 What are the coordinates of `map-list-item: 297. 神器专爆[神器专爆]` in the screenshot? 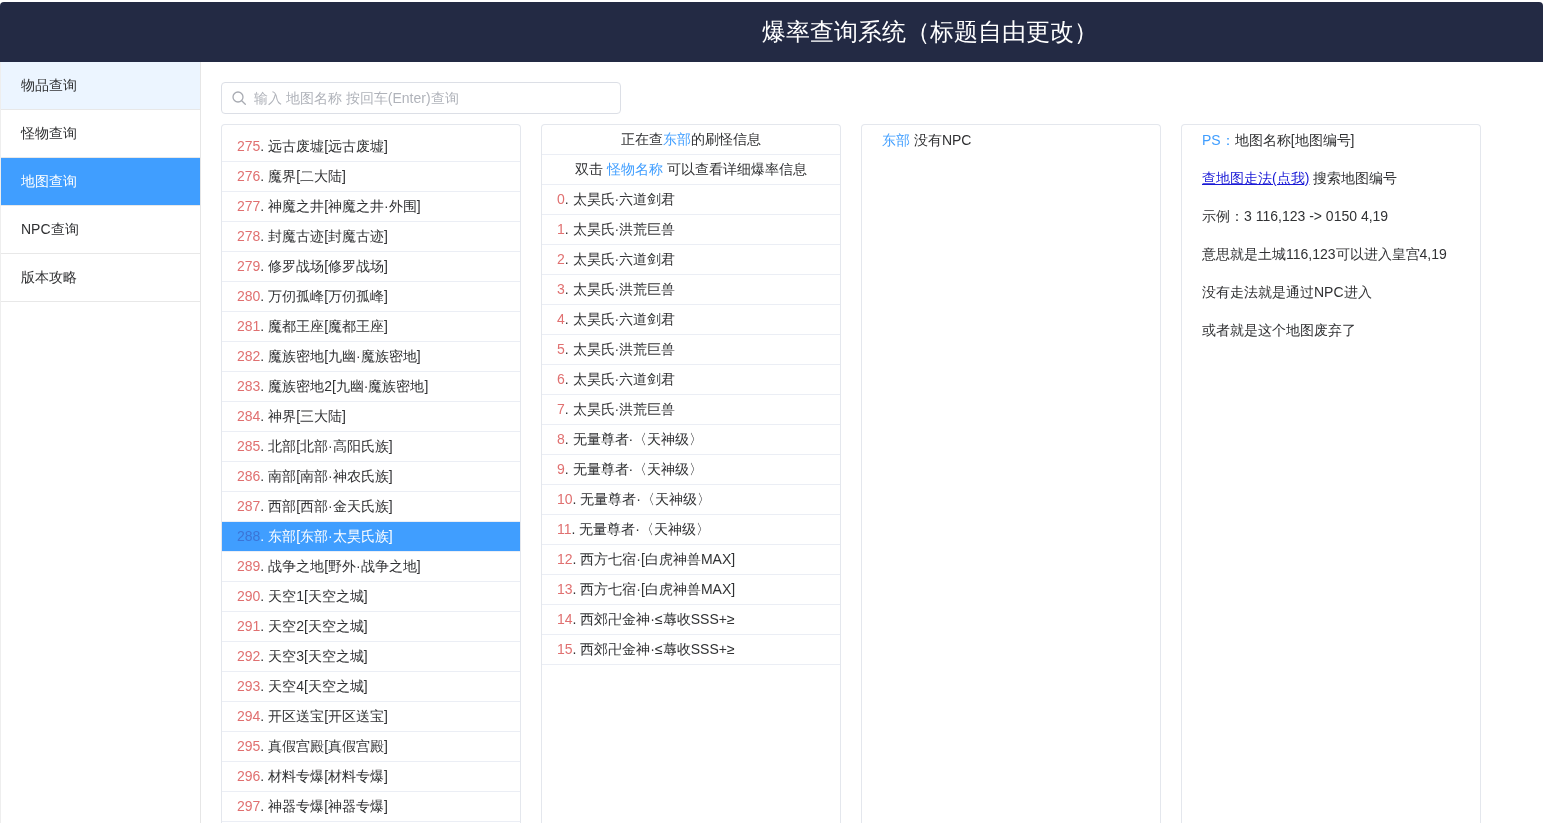 It's located at (371, 807).